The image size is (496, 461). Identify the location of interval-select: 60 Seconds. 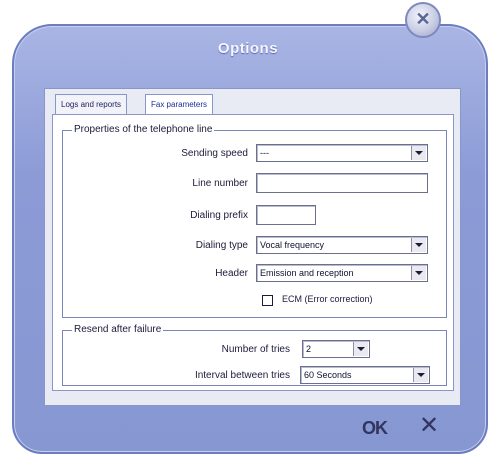
(365, 375).